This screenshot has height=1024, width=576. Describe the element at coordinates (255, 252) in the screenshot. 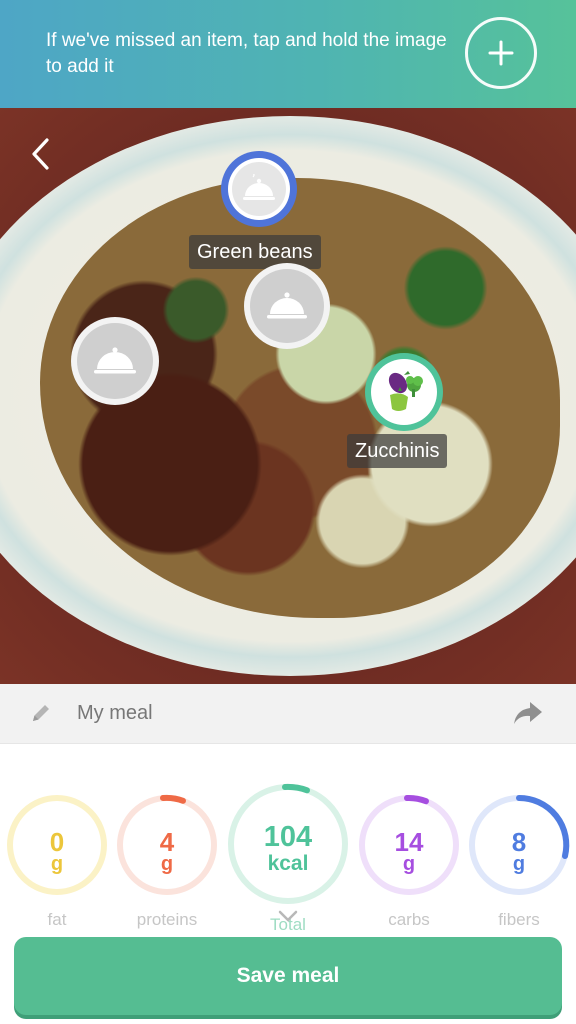

I see `food-tag-green-beans: Green beans` at that location.